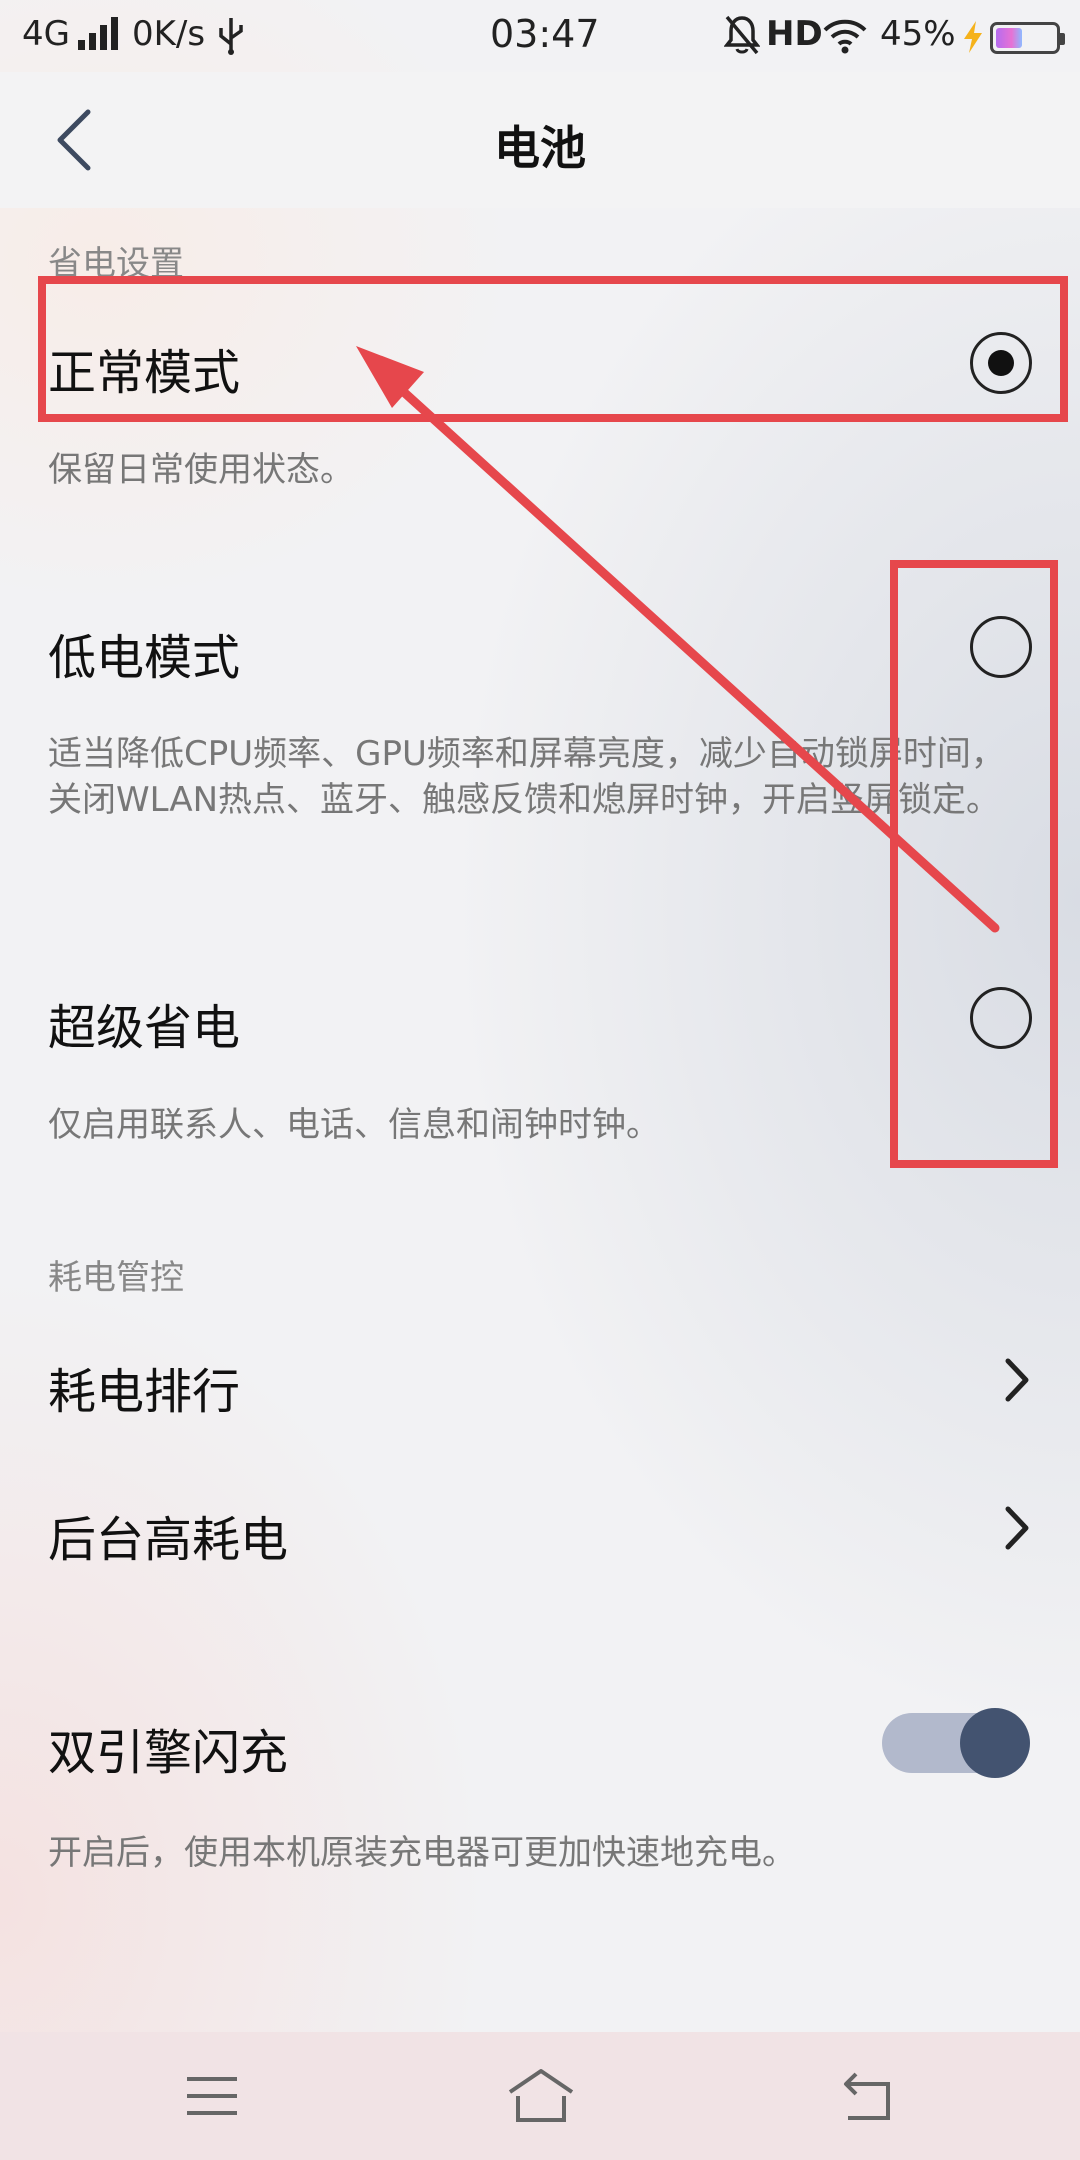 The image size is (1080, 2160). What do you see at coordinates (868, 2096) in the screenshot?
I see `back-icon` at bounding box center [868, 2096].